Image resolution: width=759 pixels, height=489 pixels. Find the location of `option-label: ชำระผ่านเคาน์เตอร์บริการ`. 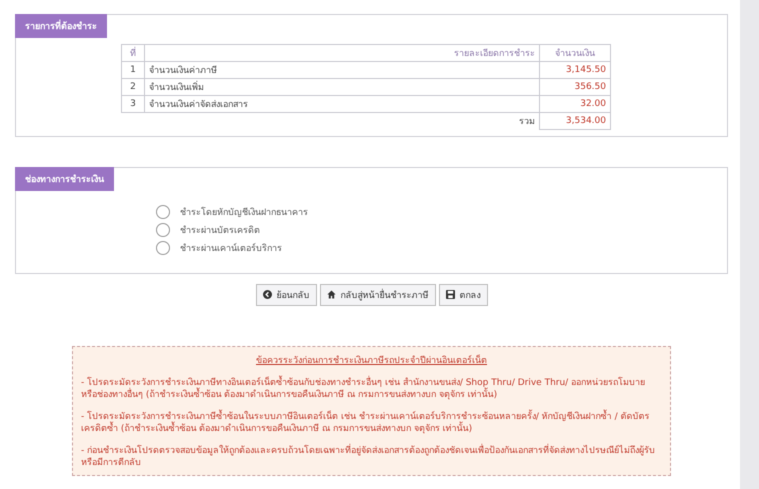

option-label: ชำระผ่านเคาน์เตอร์บริการ is located at coordinates (231, 248).